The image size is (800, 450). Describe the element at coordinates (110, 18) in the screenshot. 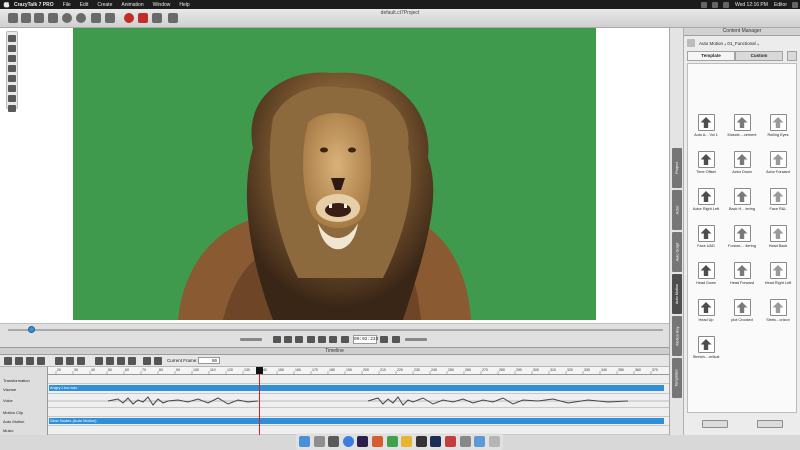

I see `background-icon` at that location.